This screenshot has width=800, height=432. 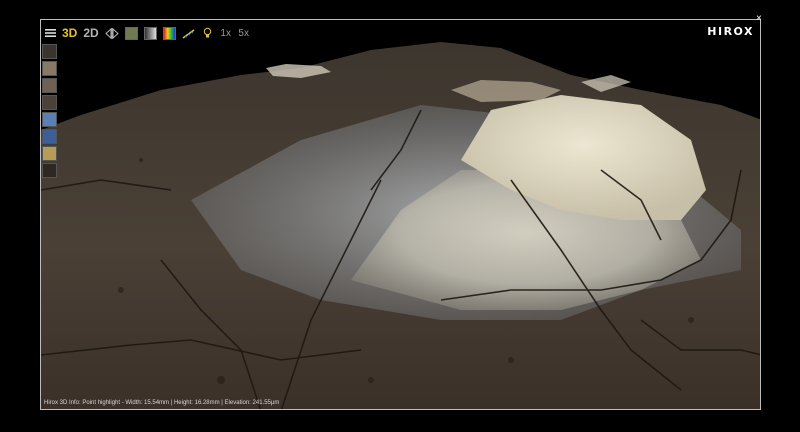 What do you see at coordinates (90, 33) in the screenshot?
I see `mode-2d-button: 2D` at bounding box center [90, 33].